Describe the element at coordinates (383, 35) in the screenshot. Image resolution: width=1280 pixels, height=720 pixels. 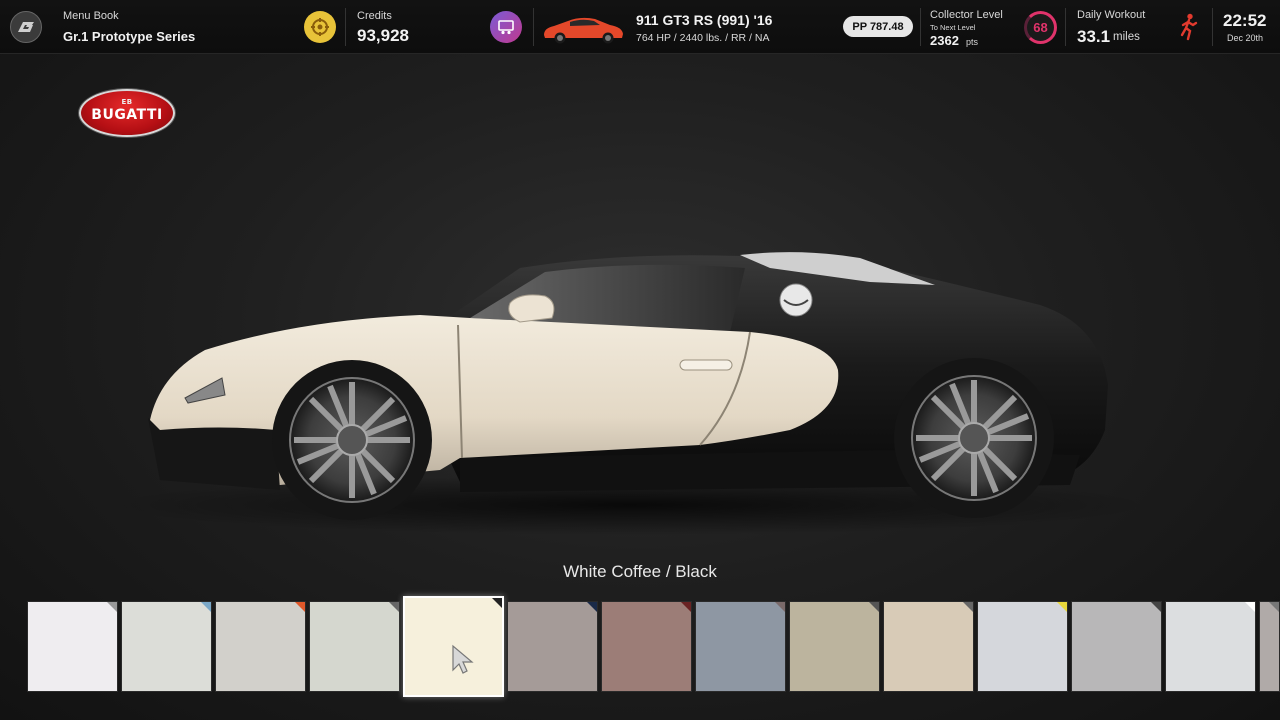
I see `credits-value: 93,928` at that location.